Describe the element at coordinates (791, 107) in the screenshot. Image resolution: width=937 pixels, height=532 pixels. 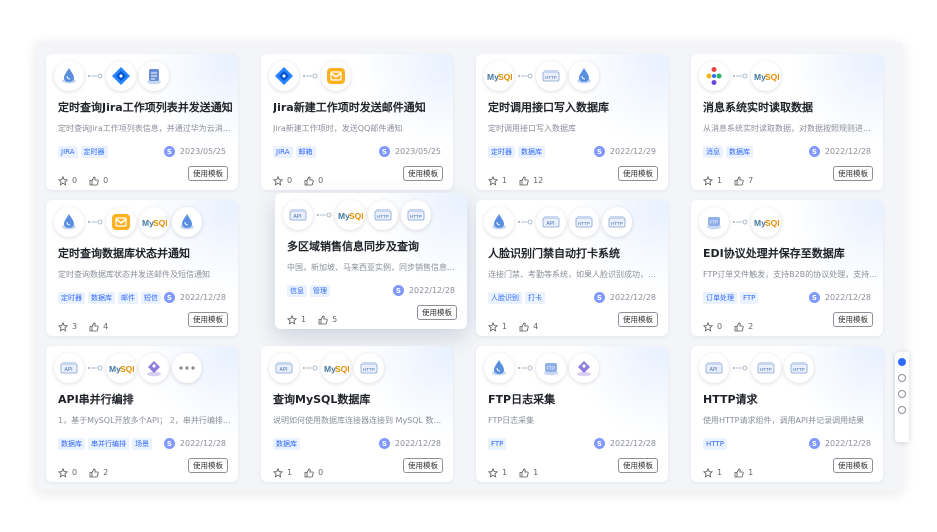
I see `card-title: 消息系统实时读取数据` at that location.